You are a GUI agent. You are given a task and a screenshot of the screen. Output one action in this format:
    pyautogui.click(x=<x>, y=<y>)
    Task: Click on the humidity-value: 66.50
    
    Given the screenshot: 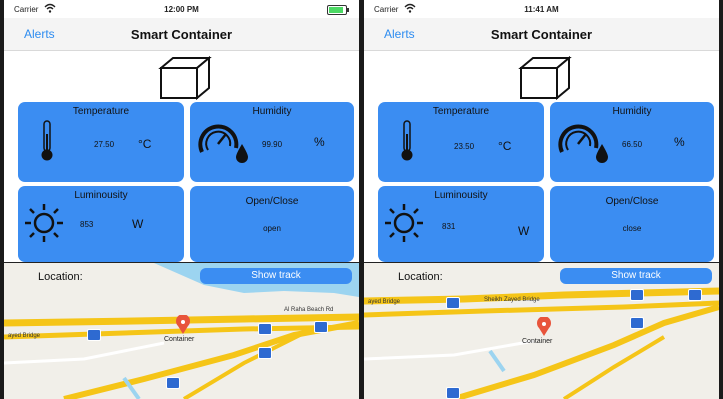 What is the action you would take?
    pyautogui.click(x=632, y=144)
    